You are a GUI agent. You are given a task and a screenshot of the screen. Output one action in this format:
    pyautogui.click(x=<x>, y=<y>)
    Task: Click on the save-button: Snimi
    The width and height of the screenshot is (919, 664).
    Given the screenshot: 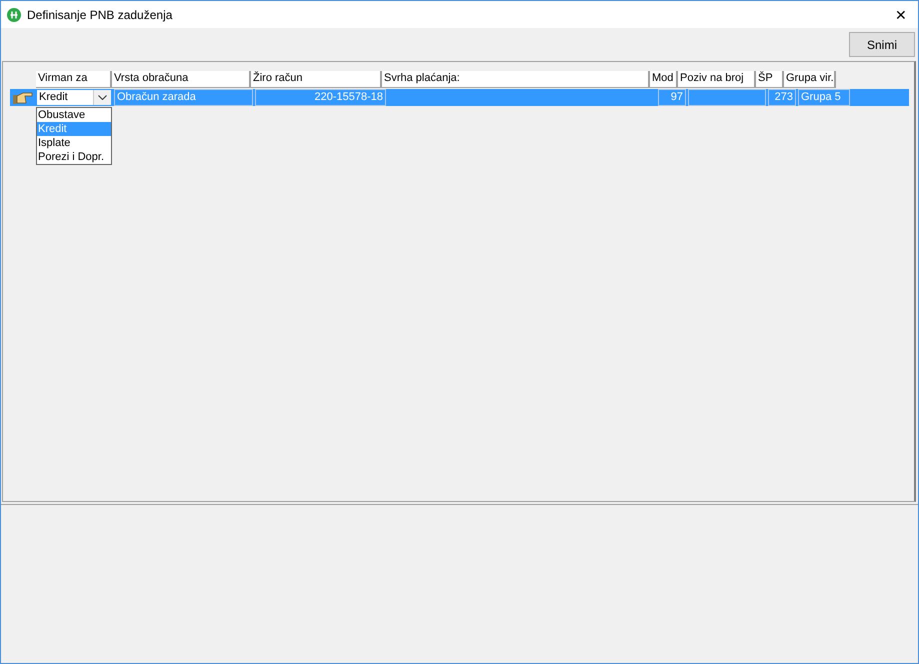 What is the action you would take?
    pyautogui.click(x=882, y=44)
    